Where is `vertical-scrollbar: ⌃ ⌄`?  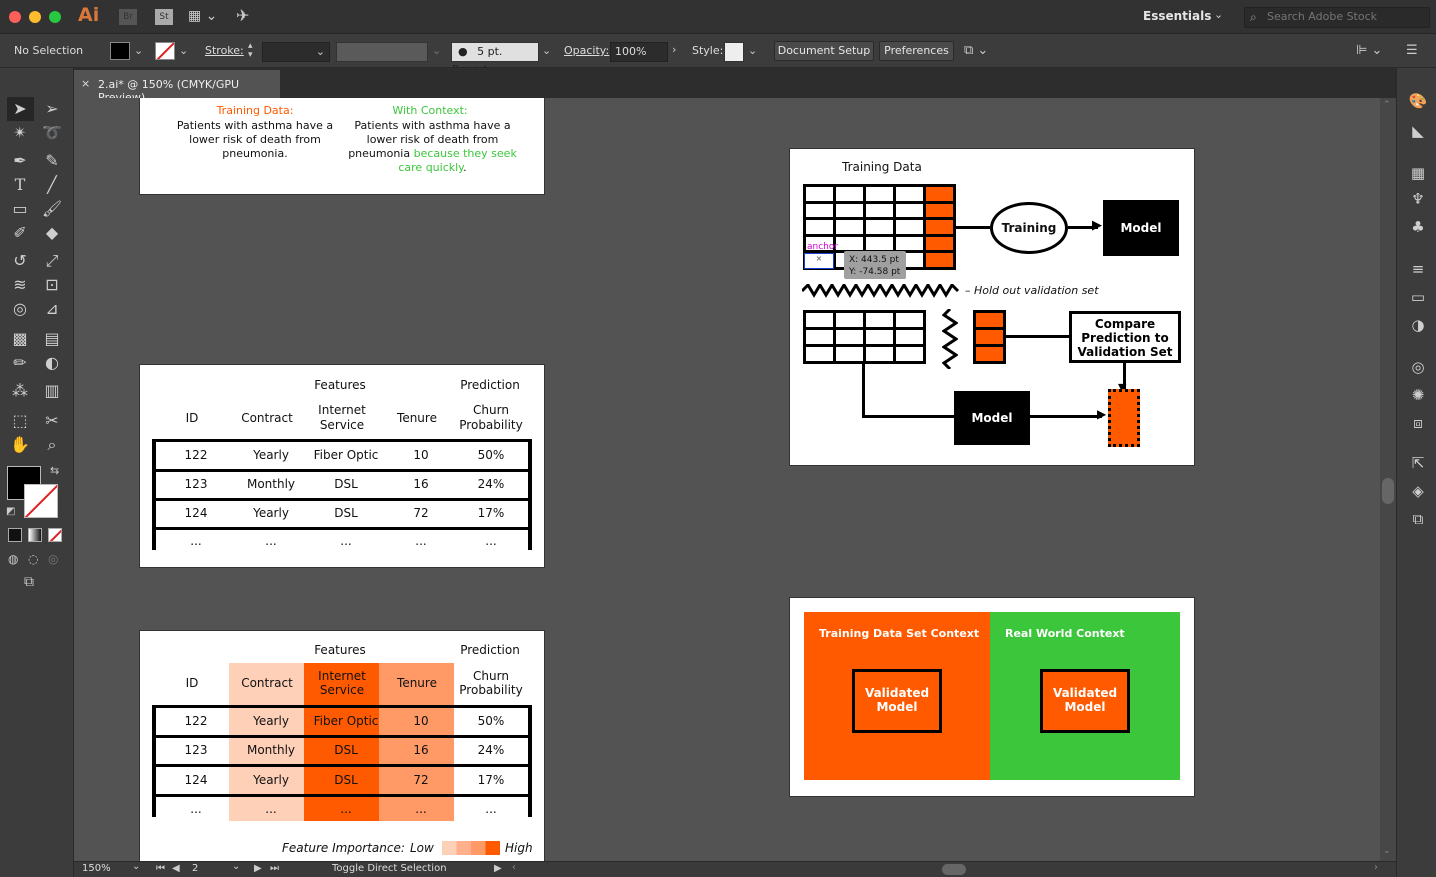 vertical-scrollbar: ⌃ ⌄ is located at coordinates (1388, 479).